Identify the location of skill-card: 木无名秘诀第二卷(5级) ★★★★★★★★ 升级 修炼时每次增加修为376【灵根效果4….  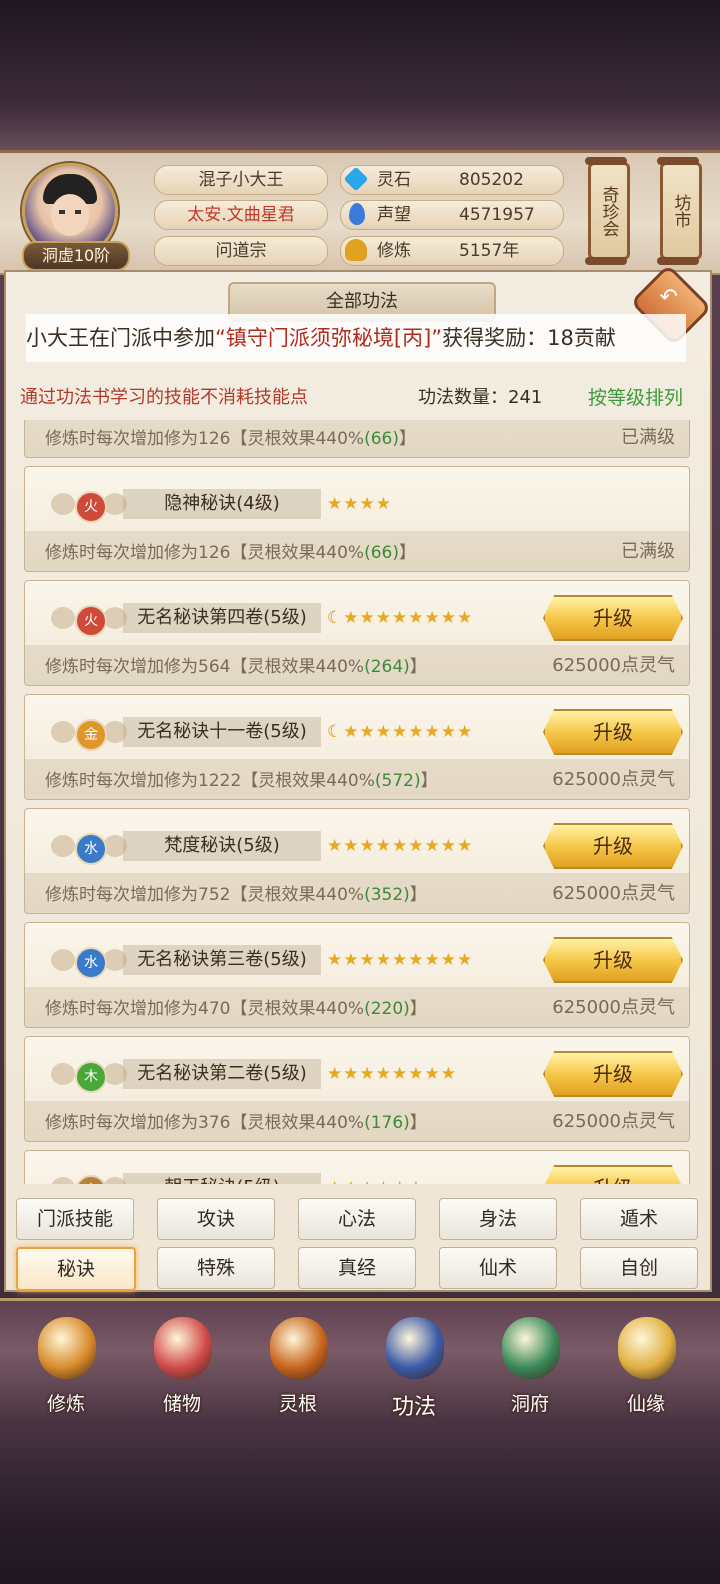
(357, 1089).